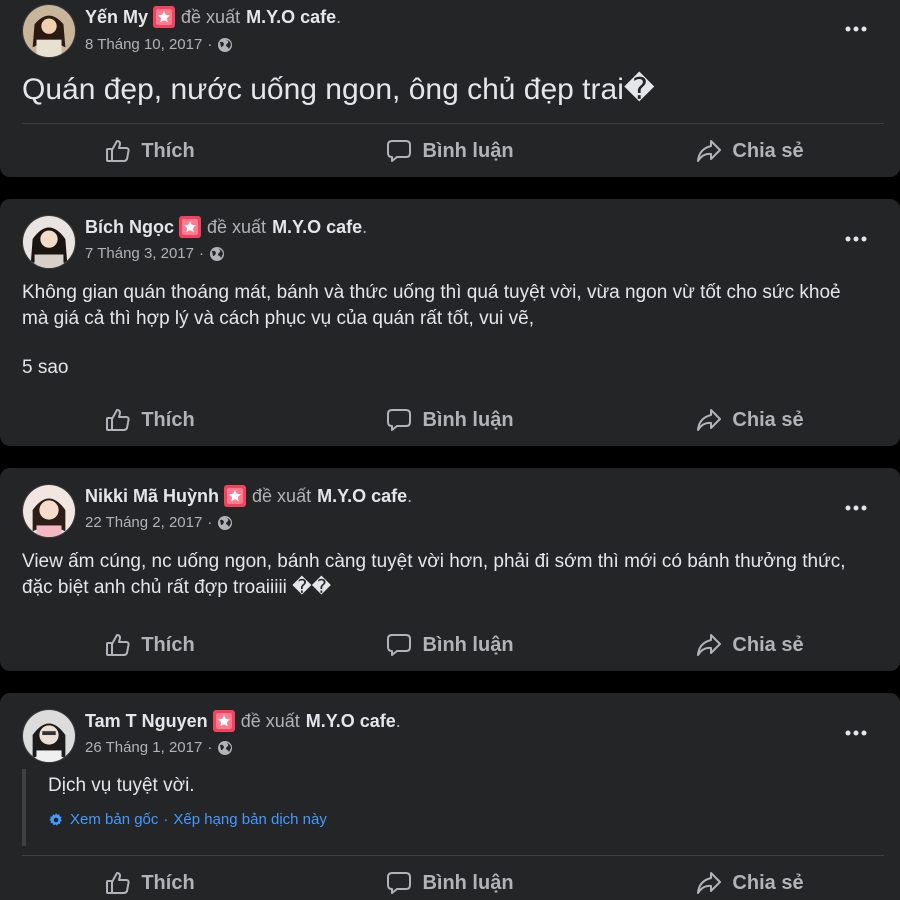 The width and height of the screenshot is (900, 900). Describe the element at coordinates (56, 820) in the screenshot. I see `gear-icon` at that location.